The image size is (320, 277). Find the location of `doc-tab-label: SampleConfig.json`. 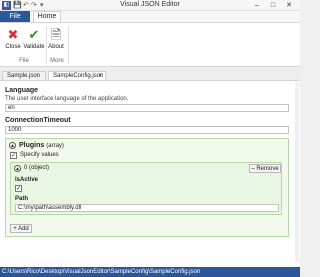

doc-tab-label: SampleConfig.json is located at coordinates (78, 76).